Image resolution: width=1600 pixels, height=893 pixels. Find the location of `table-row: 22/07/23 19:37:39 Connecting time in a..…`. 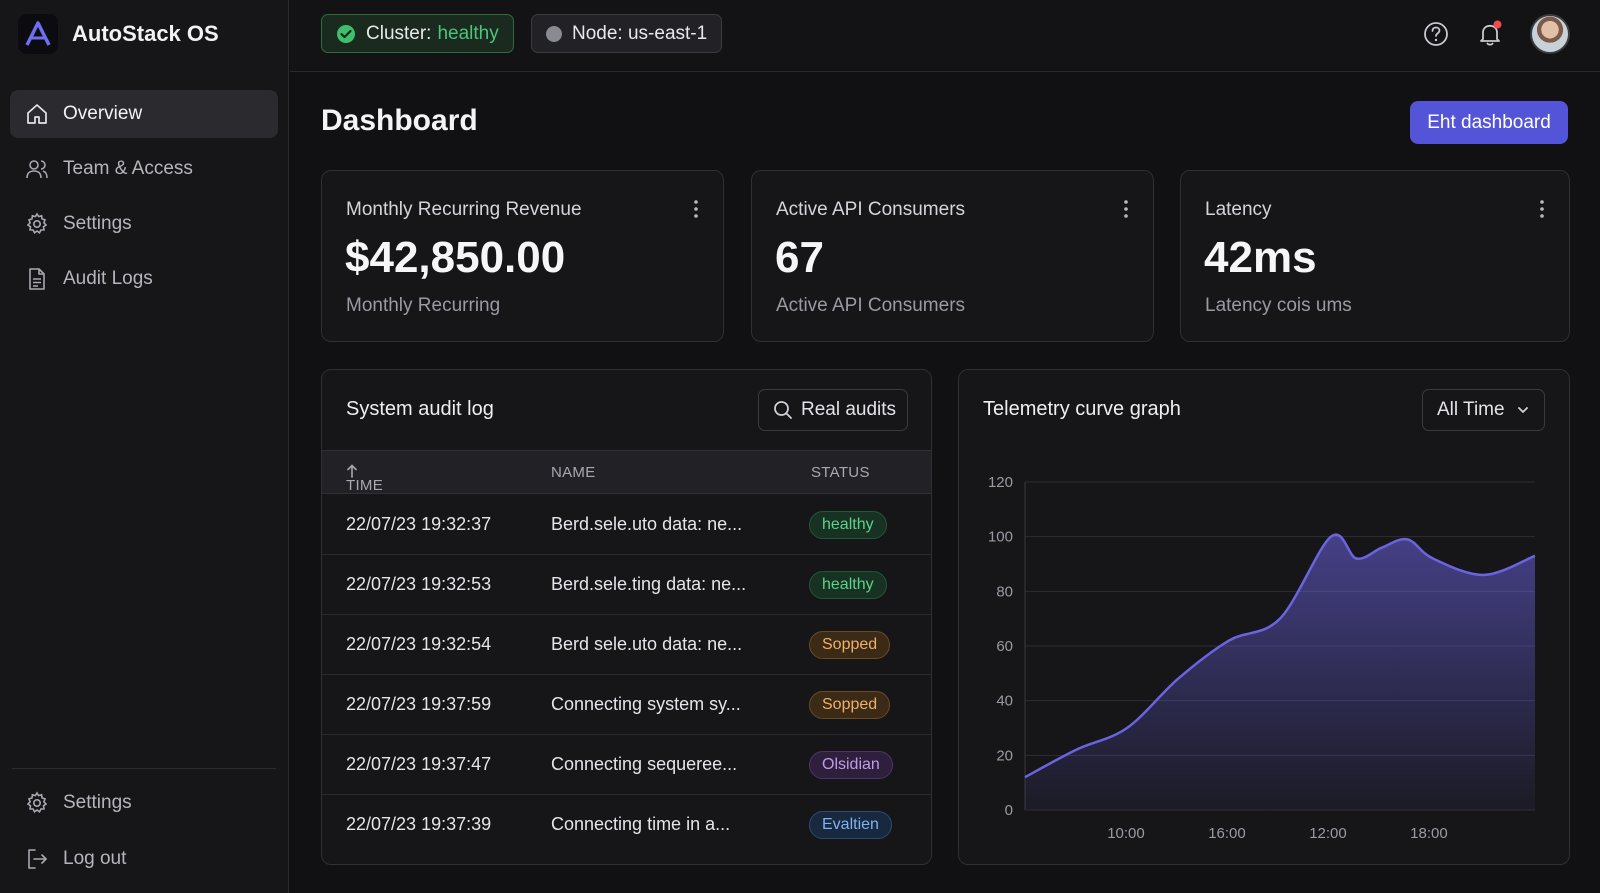

table-row: 22/07/23 19:37:39 Connecting time in a..… is located at coordinates (626, 825).